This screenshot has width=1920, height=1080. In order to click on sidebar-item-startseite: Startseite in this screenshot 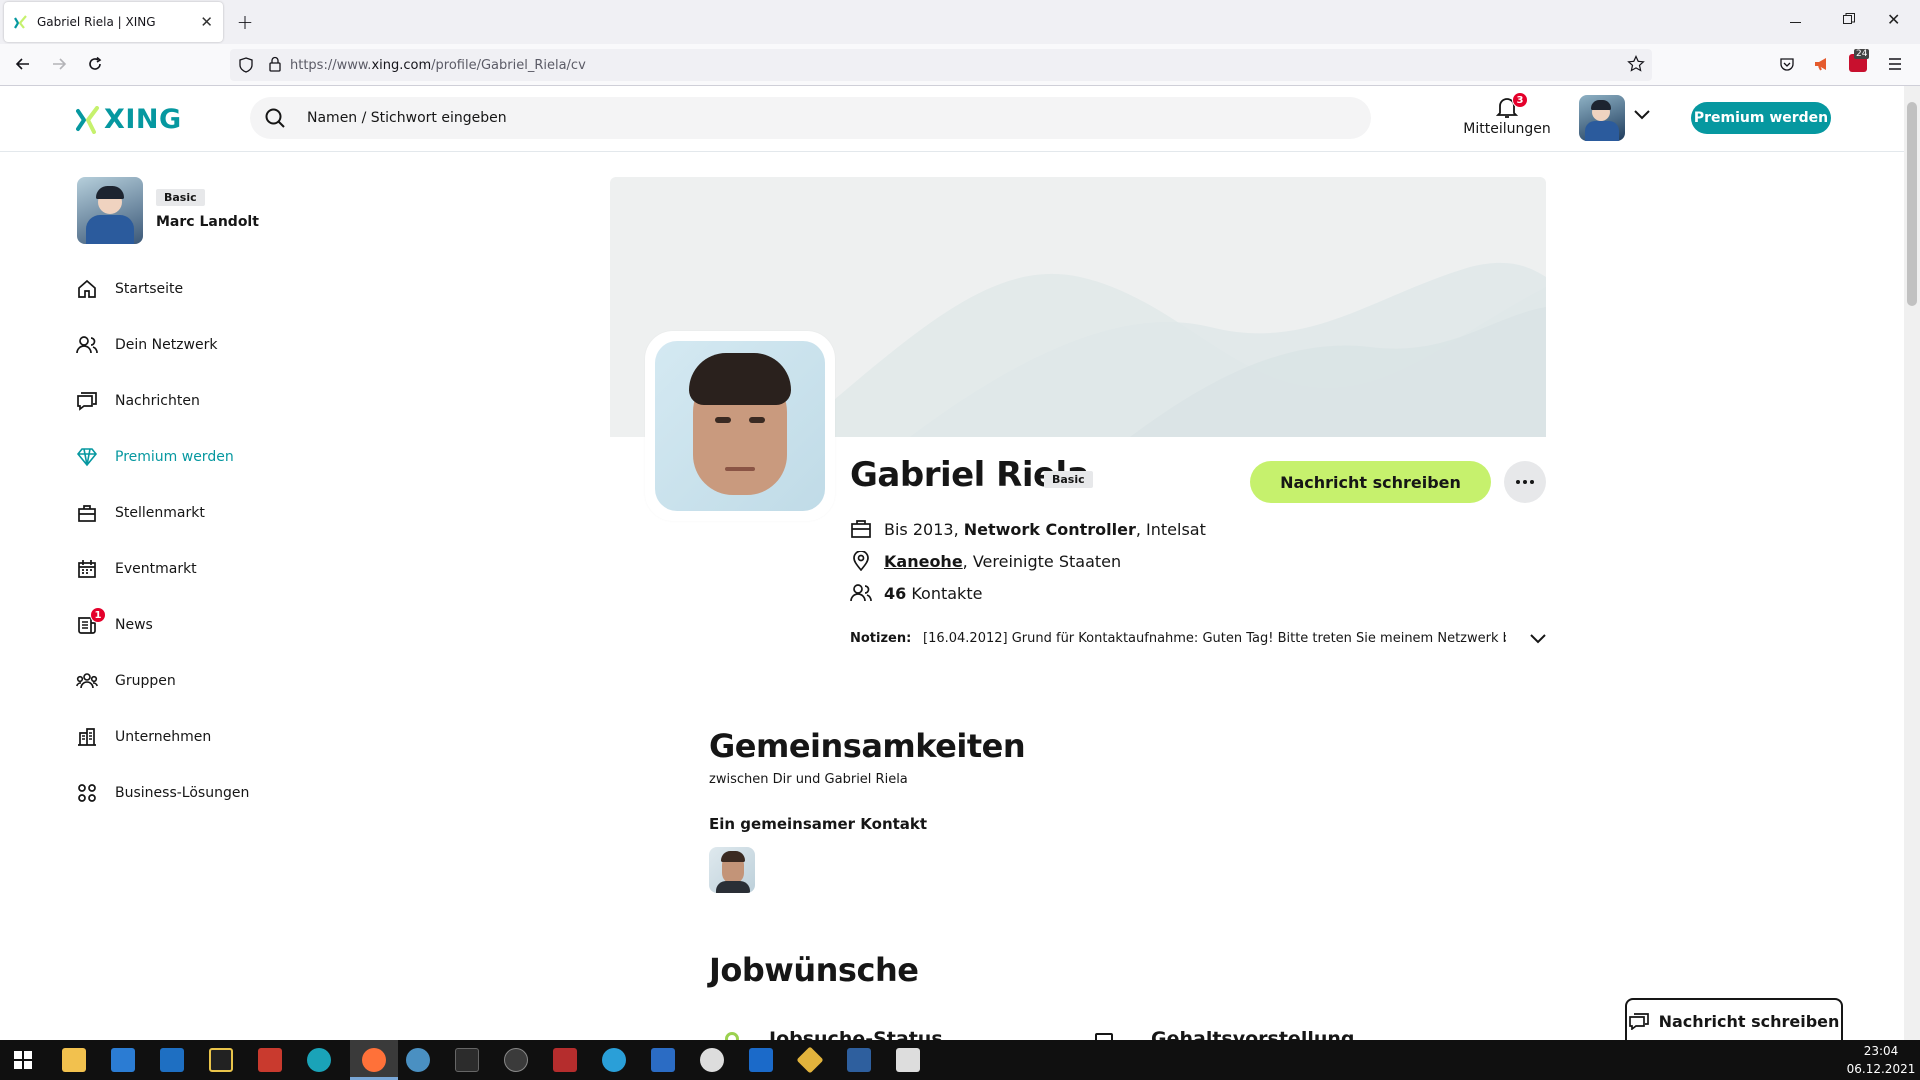, I will do `click(196, 289)`.